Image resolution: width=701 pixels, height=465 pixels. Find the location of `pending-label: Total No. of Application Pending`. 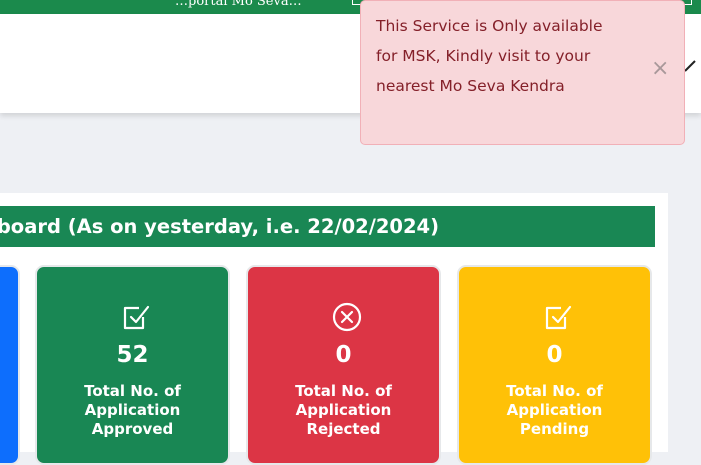

pending-label: Total No. of Application Pending is located at coordinates (554, 410).